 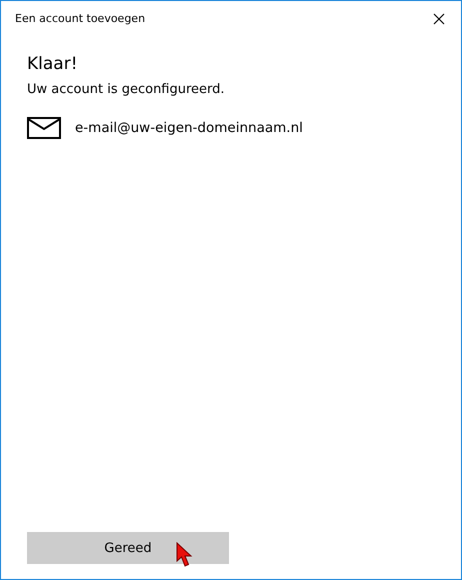 I want to click on status-message: Uw account is geconfigureerd., so click(x=126, y=89).